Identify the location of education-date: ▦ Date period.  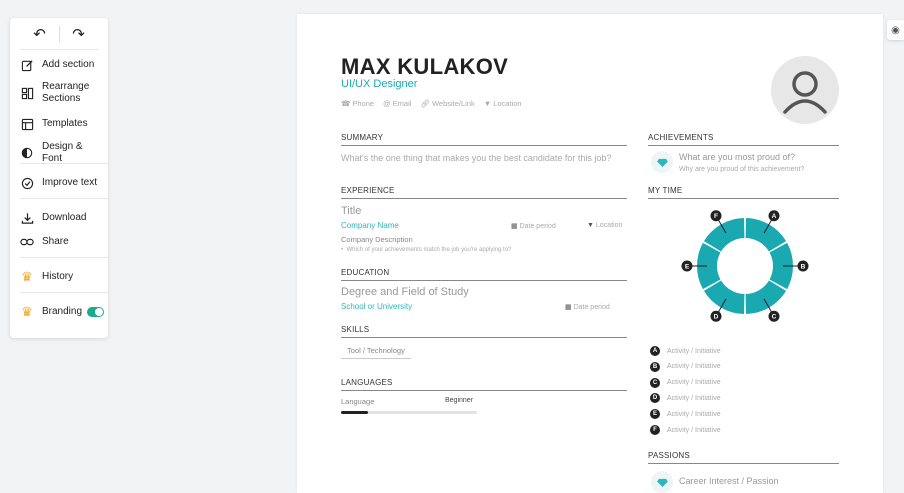
(587, 307).